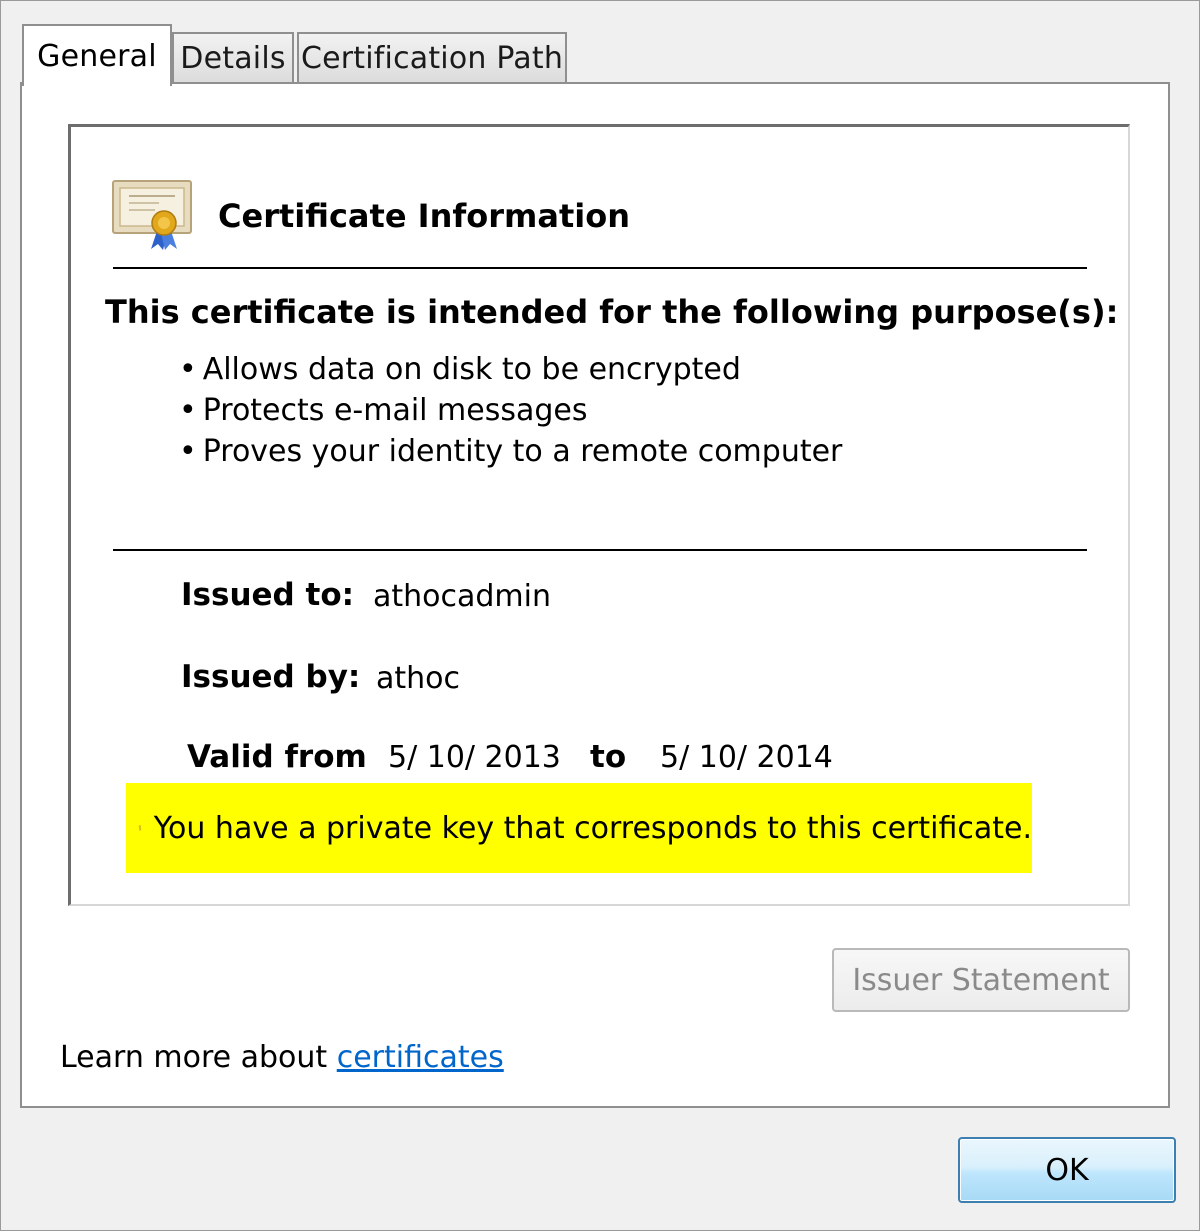 The height and width of the screenshot is (1231, 1200). I want to click on certificate-icon, so click(152, 215).